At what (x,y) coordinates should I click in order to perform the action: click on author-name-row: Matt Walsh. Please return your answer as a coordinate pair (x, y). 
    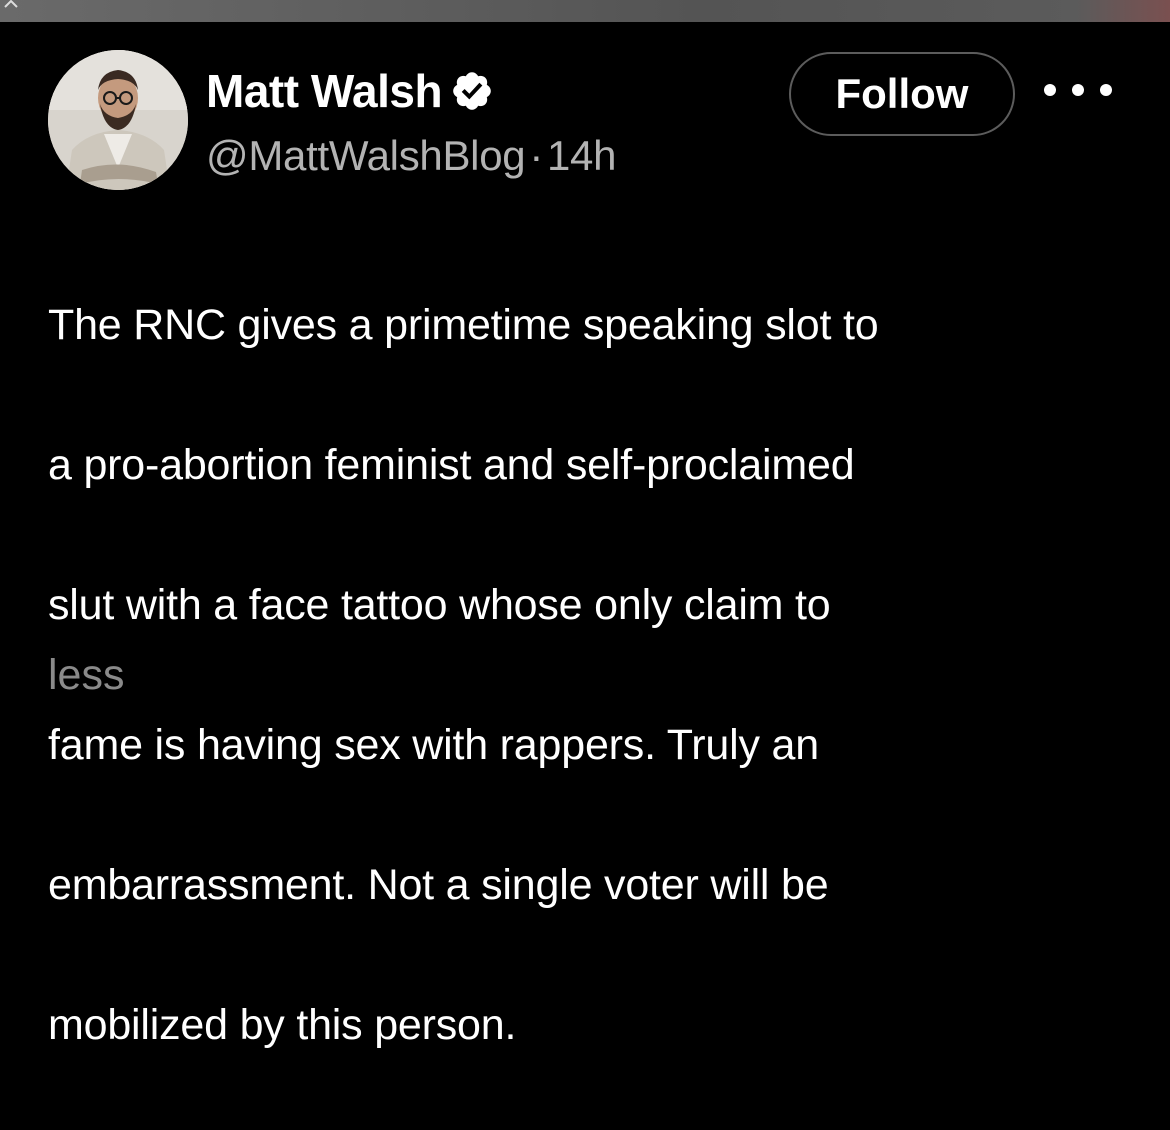
    Looking at the image, I should click on (350, 91).